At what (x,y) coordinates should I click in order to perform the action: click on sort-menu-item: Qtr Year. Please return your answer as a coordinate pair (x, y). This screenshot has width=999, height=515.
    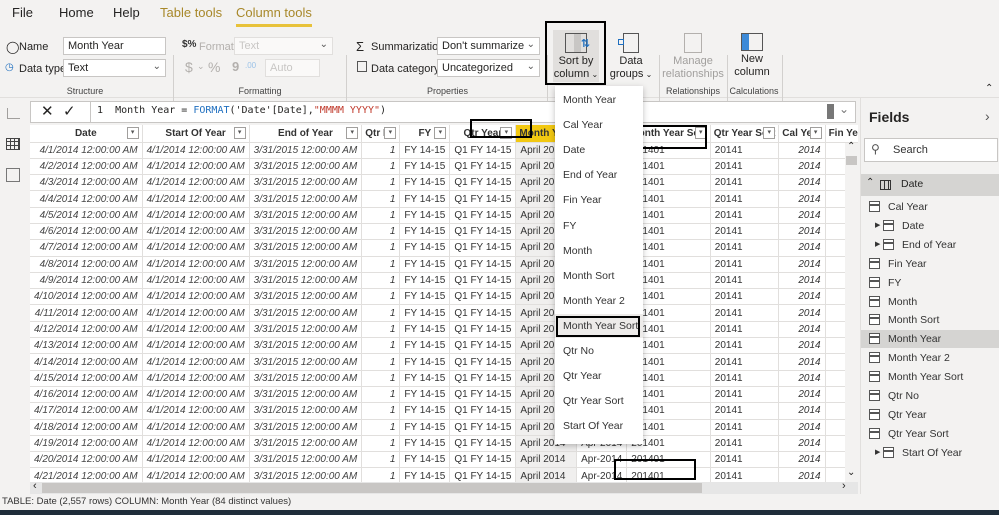
    Looking at the image, I should click on (599, 376).